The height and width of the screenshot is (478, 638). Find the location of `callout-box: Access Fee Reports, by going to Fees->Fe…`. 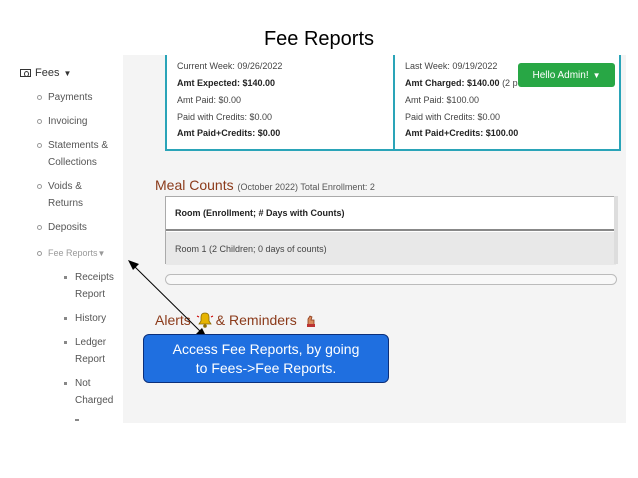

callout-box: Access Fee Reports, by going to Fees->Fe… is located at coordinates (266, 358).